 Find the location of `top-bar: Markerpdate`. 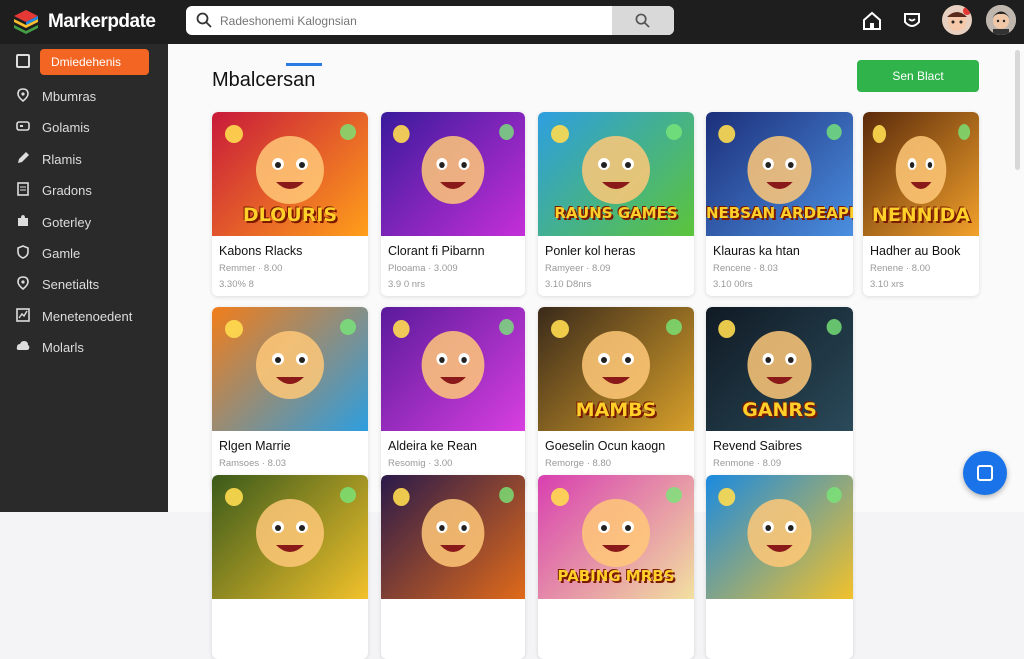

top-bar: Markerpdate is located at coordinates (512, 22).